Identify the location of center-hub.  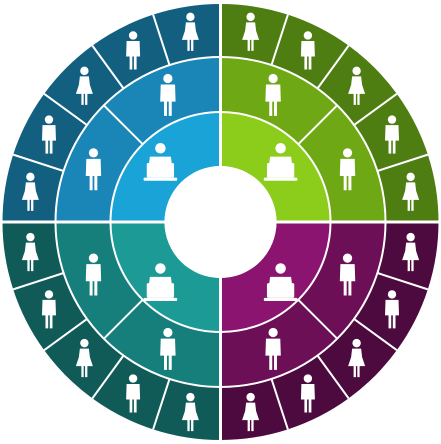
(220, 222).